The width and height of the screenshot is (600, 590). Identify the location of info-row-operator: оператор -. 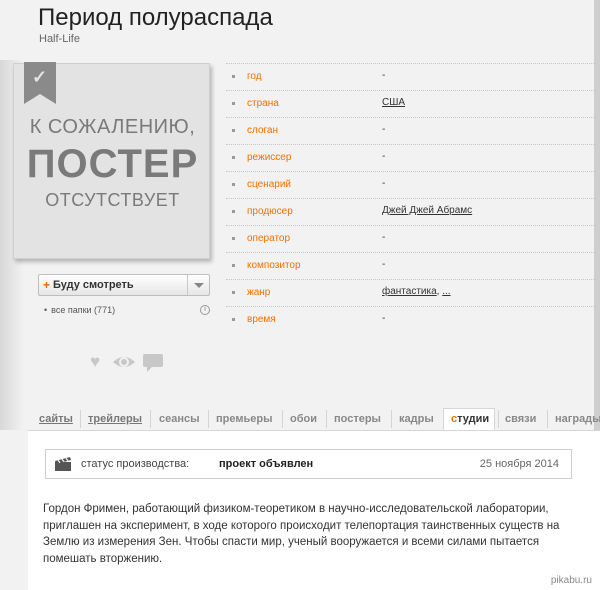
(411, 238).